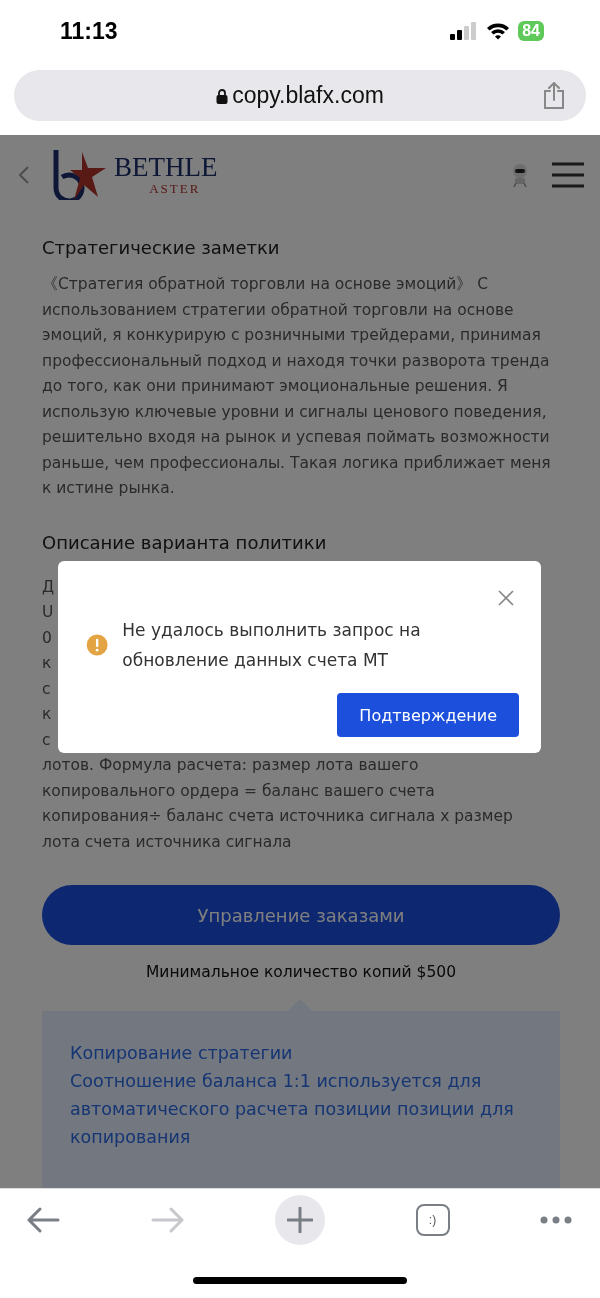  Describe the element at coordinates (464, 31) in the screenshot. I see `signal-icon` at that location.